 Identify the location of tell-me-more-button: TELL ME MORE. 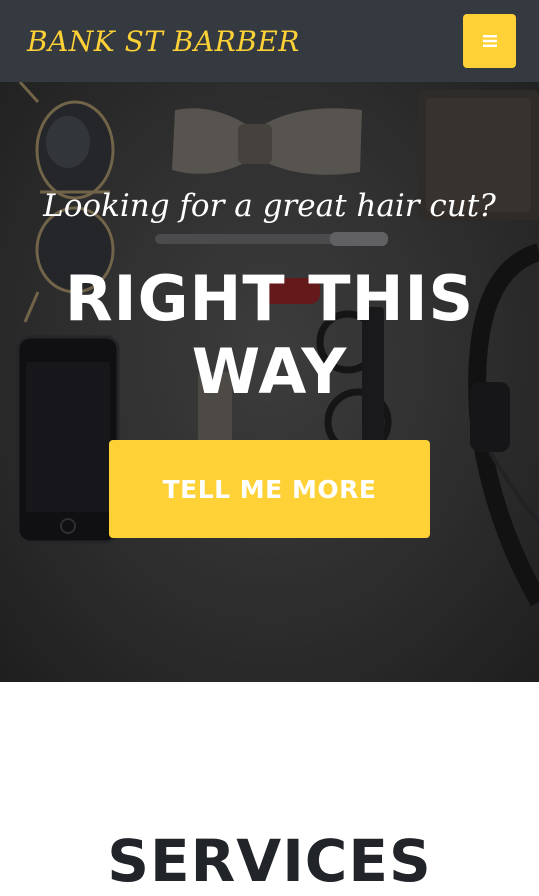
(269, 489).